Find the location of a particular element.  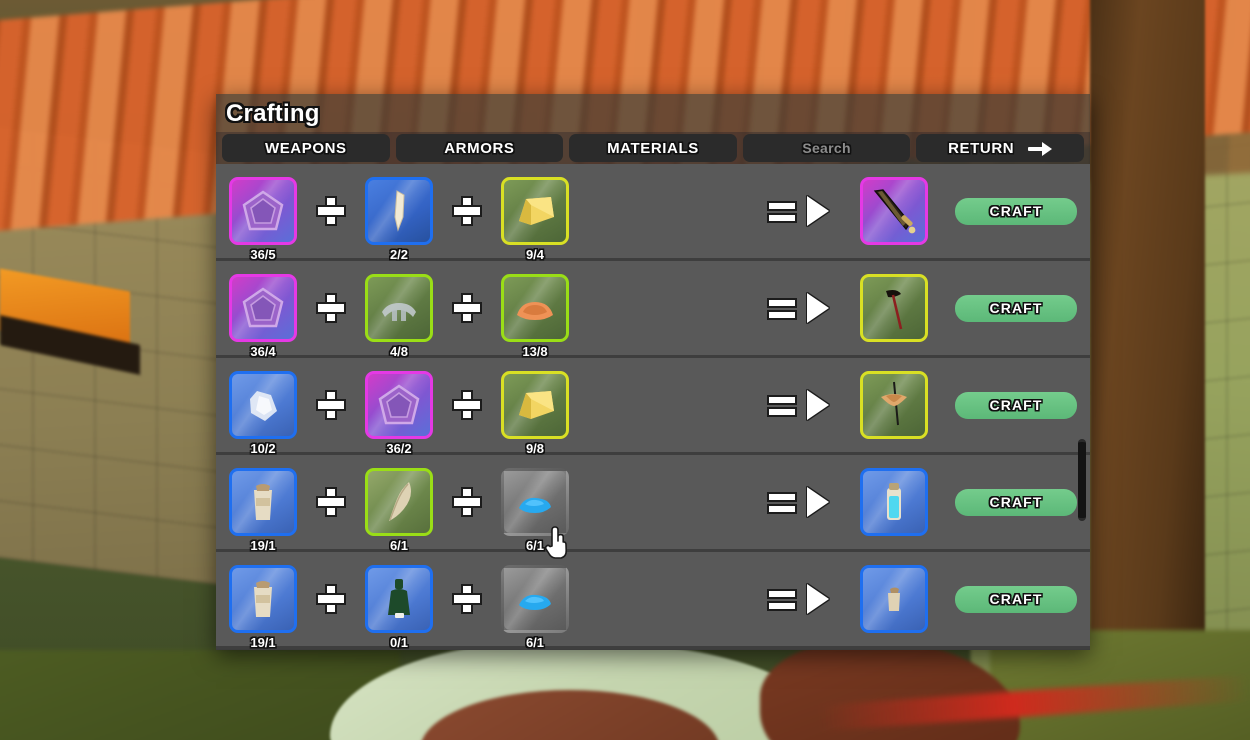

orange-shell-glyph is located at coordinates (535, 311).